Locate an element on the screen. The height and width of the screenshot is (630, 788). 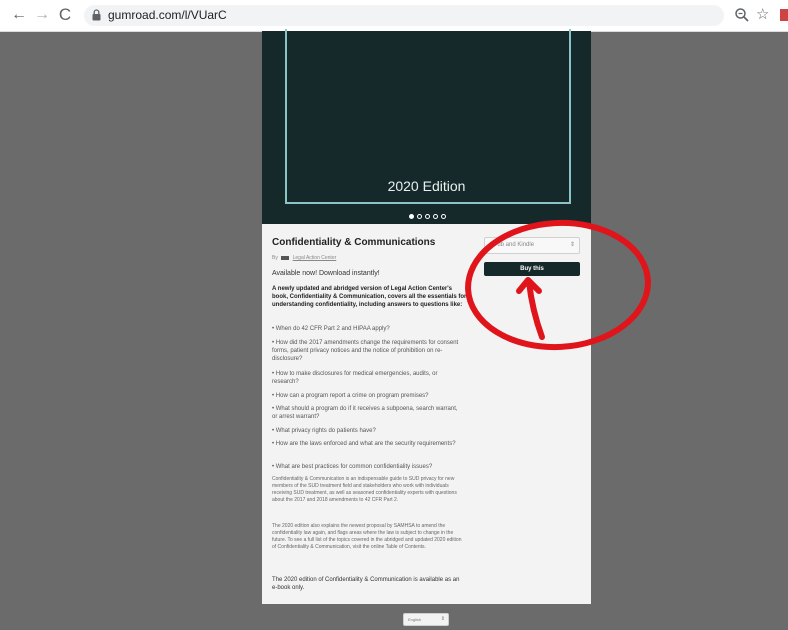
format-select: ePub and Kindle ⇕ is located at coordinates (532, 245).